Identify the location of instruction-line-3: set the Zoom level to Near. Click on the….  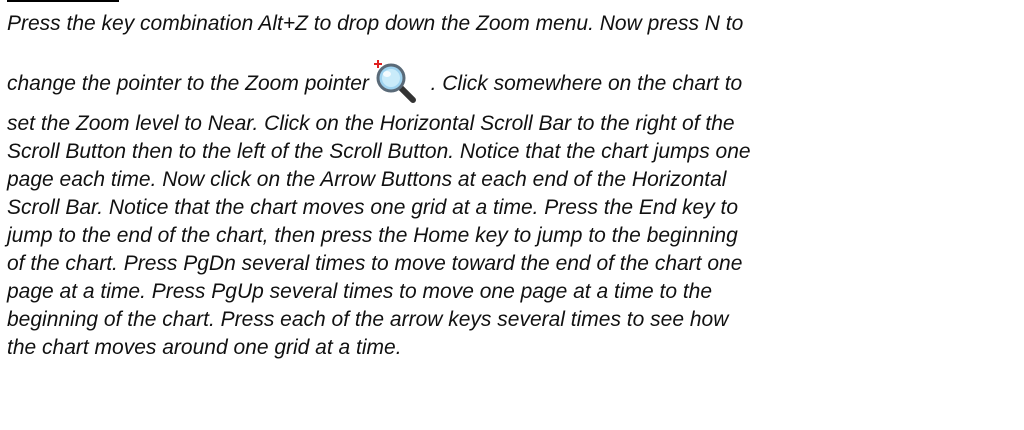
(371, 123).